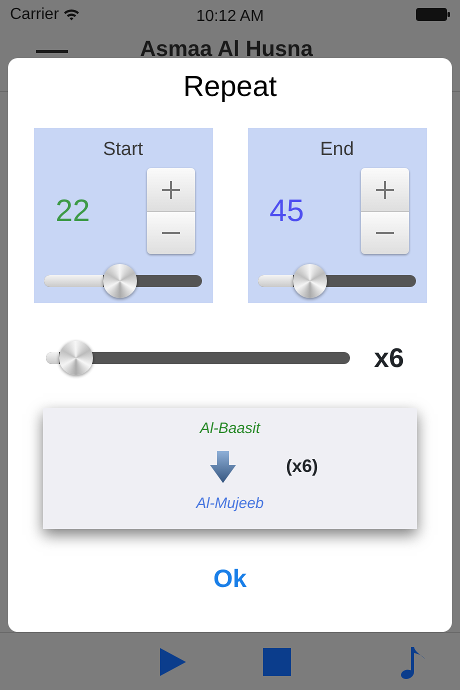 The width and height of the screenshot is (460, 690). What do you see at coordinates (226, 49) in the screenshot?
I see `nav-title: Asmaa Al Husna` at bounding box center [226, 49].